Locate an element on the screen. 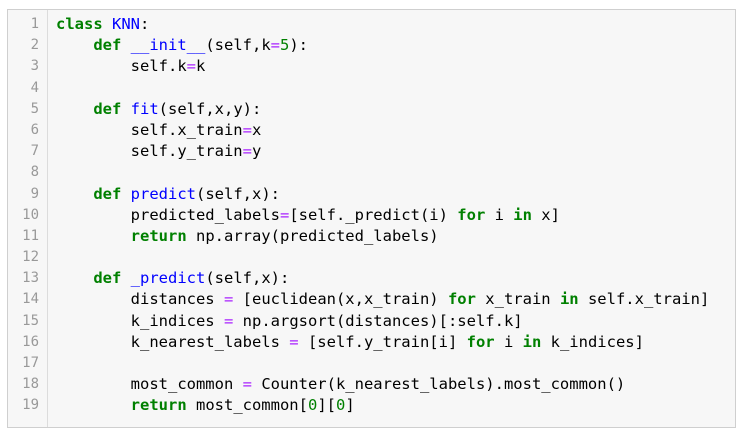  code-token: ): is located at coordinates (299, 45).